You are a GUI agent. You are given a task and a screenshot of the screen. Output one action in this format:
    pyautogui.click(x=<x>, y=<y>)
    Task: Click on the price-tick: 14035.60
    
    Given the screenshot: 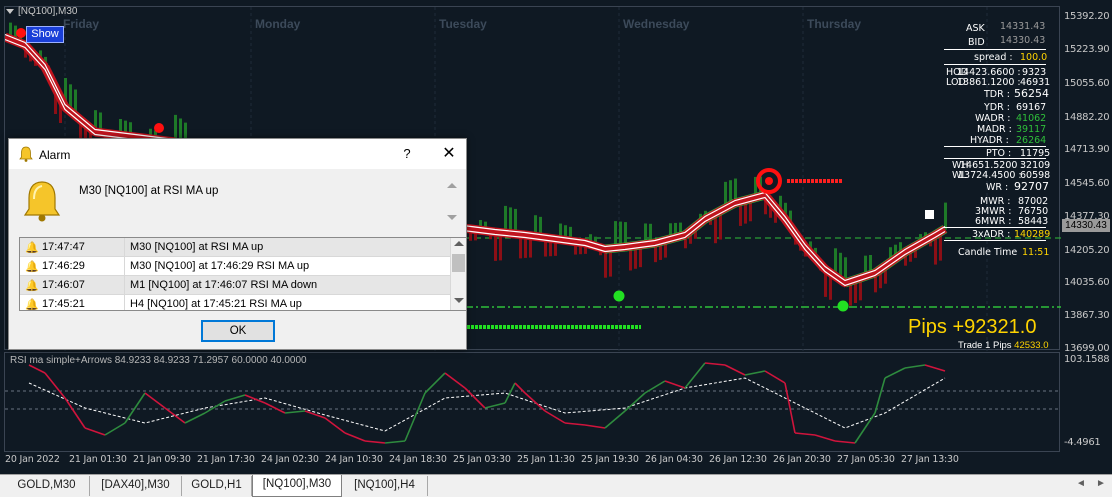 What is the action you would take?
    pyautogui.click(x=1087, y=282)
    